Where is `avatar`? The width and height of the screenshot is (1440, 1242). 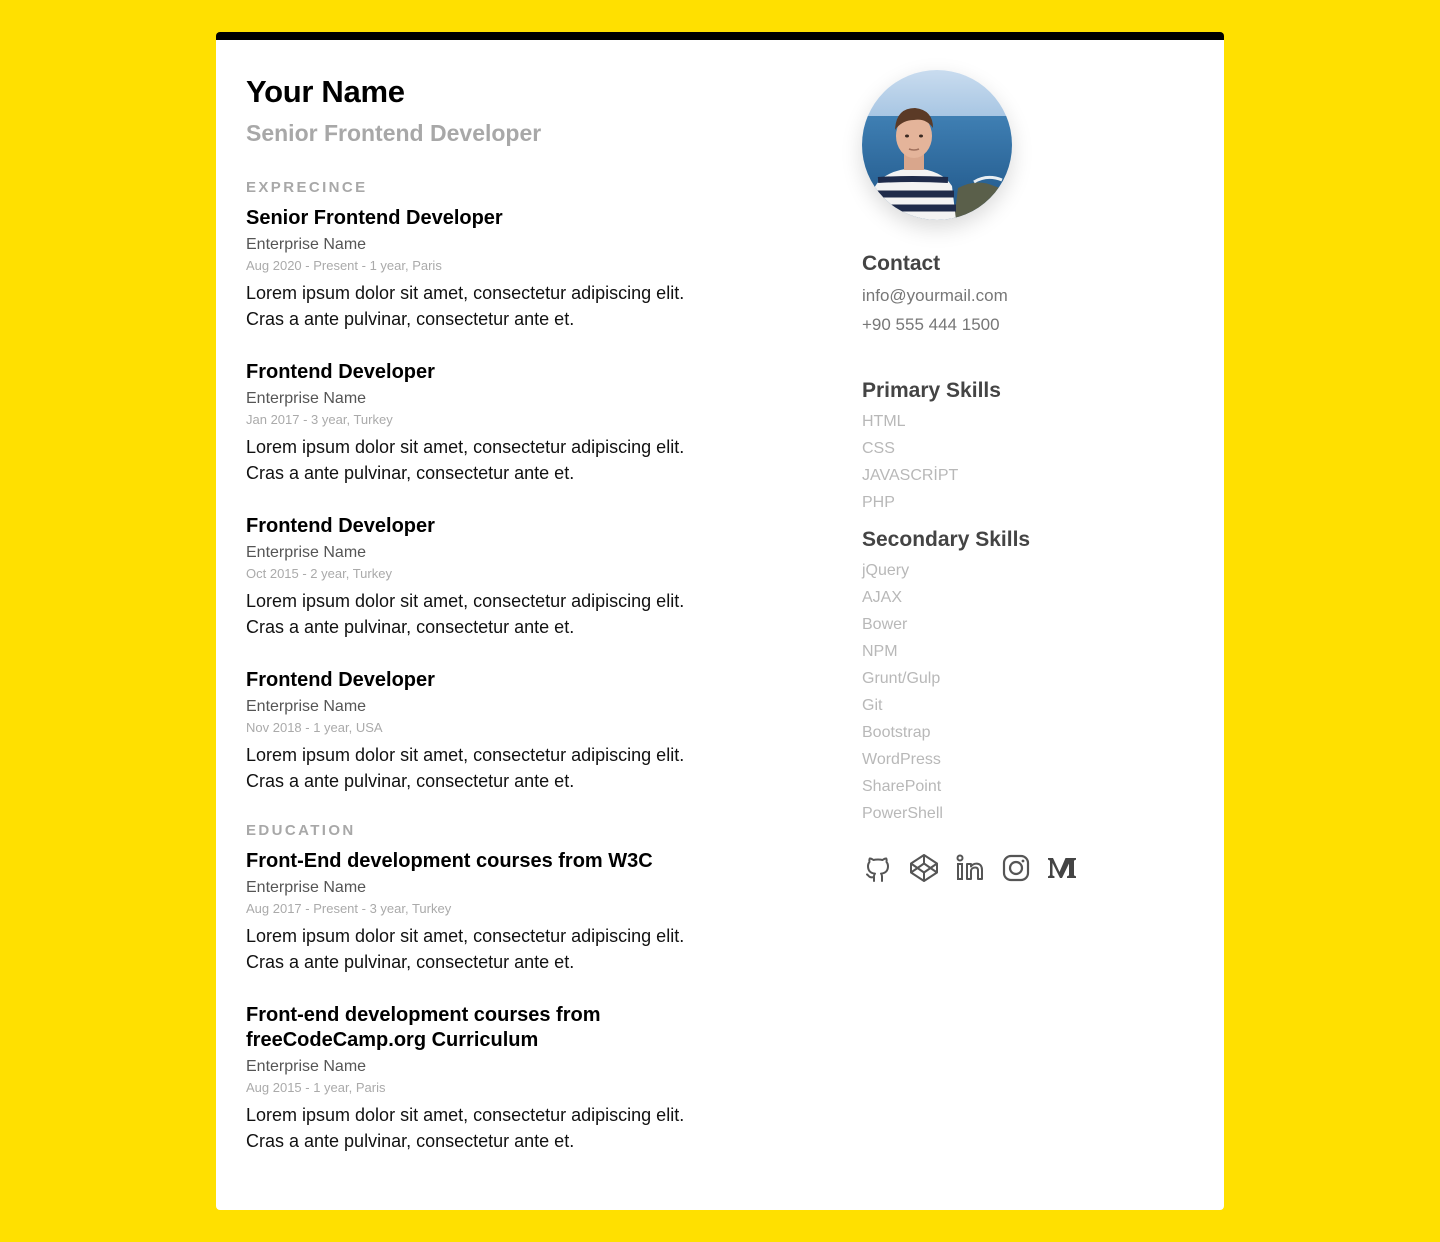
avatar is located at coordinates (937, 145).